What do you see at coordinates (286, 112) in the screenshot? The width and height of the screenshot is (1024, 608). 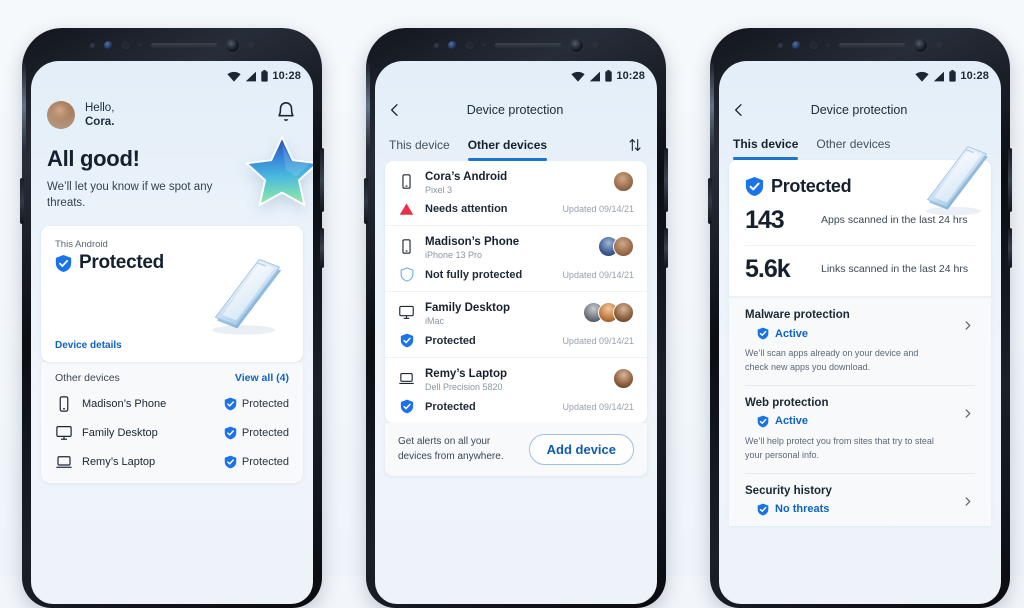 I see `notification-bell-icon` at bounding box center [286, 112].